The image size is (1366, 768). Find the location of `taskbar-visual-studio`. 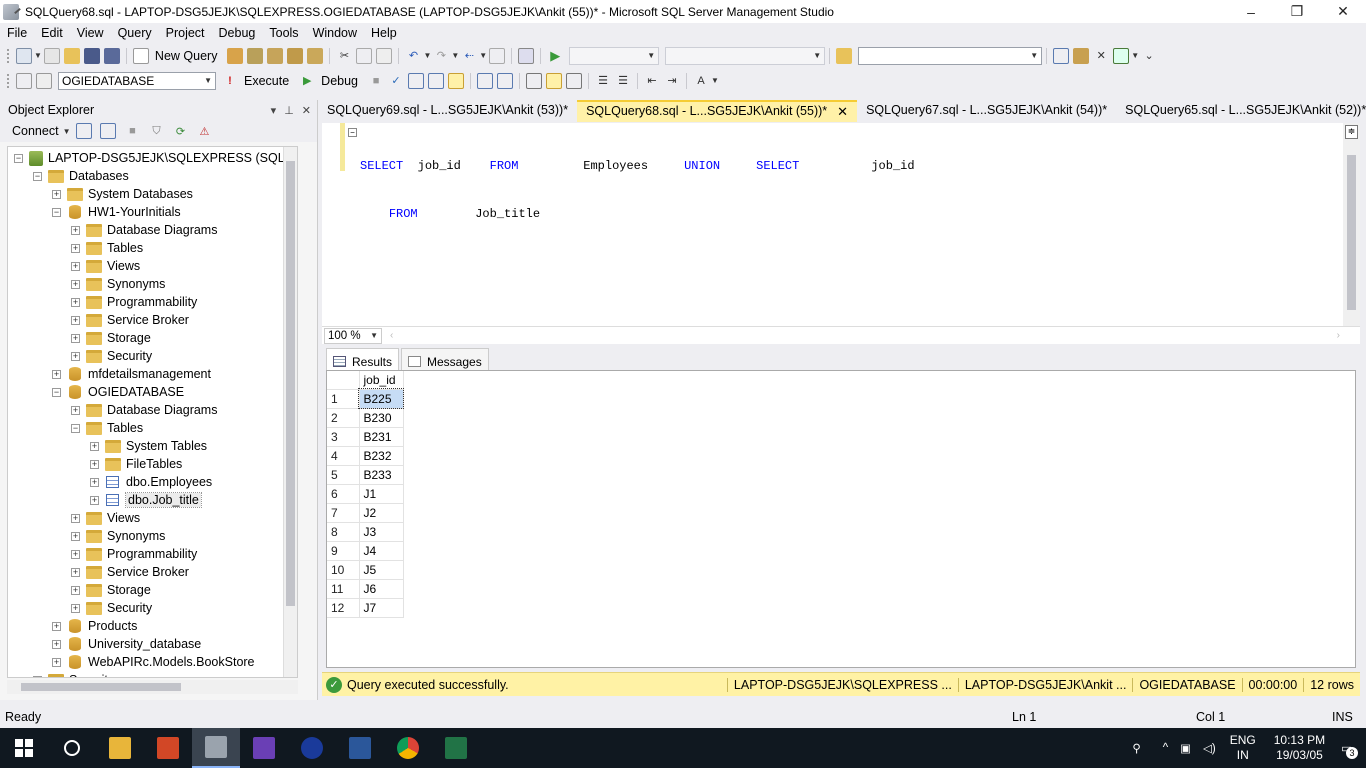

taskbar-visual-studio is located at coordinates (264, 748).